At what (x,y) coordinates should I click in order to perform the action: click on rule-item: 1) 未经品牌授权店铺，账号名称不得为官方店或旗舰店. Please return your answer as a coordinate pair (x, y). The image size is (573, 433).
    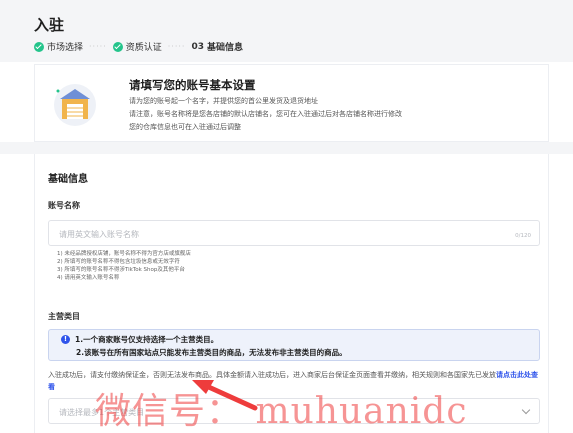
    Looking at the image, I should click on (124, 254).